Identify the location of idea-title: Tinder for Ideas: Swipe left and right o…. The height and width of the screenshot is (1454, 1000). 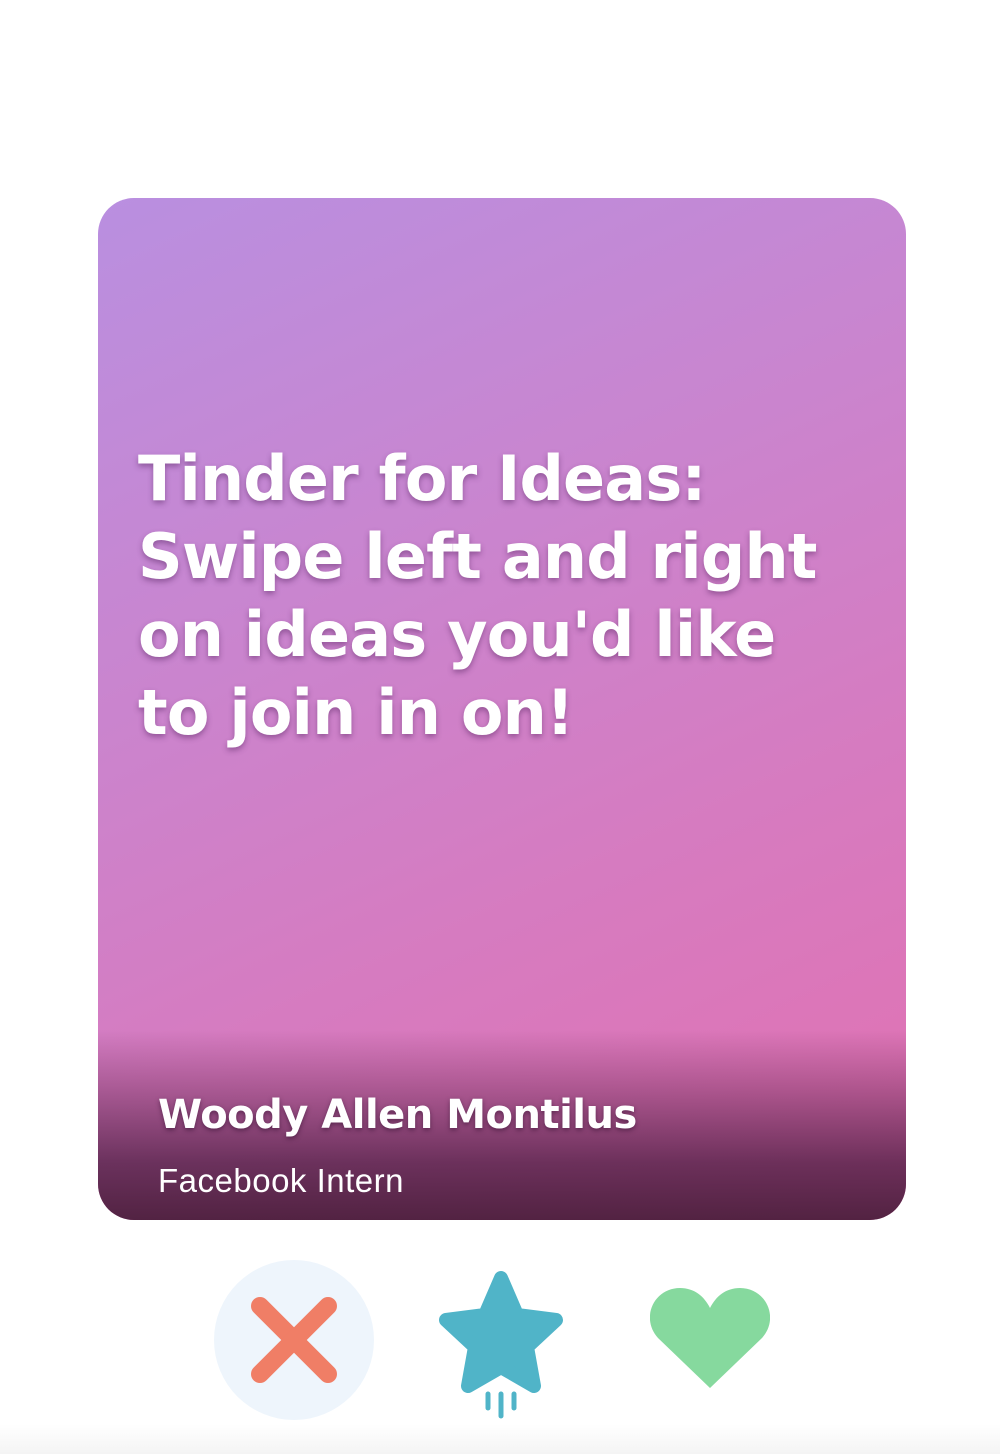
(477, 595).